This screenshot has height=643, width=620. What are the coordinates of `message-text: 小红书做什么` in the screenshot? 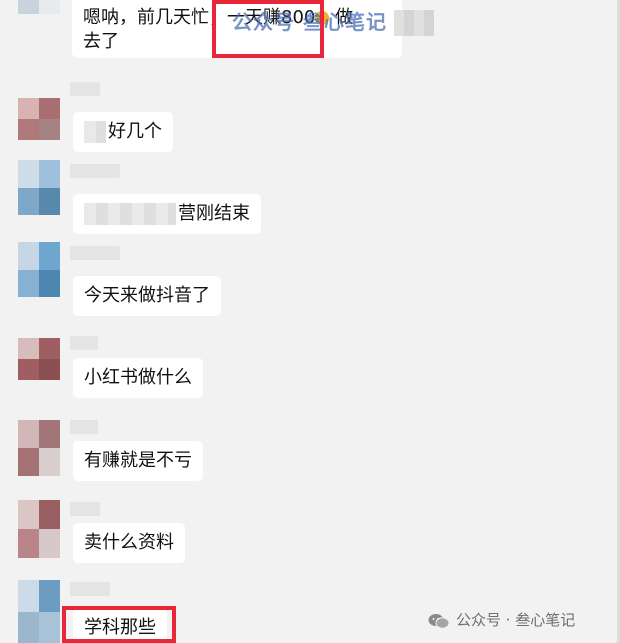 It's located at (138, 377).